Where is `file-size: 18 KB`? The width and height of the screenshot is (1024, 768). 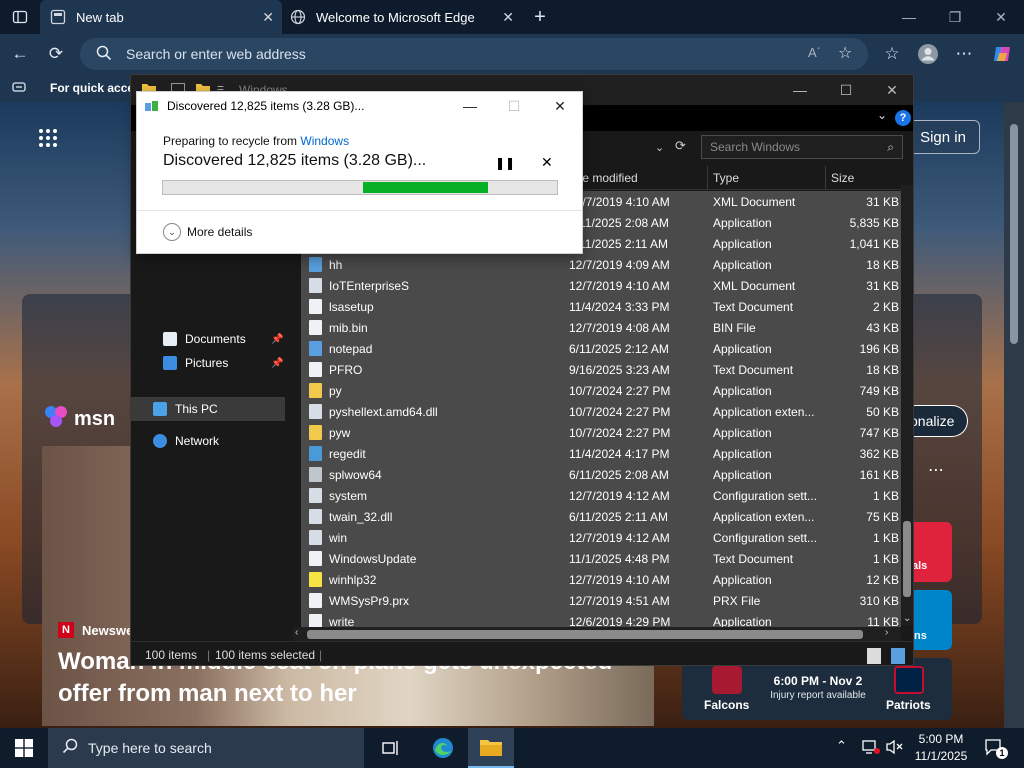
file-size: 18 KB is located at coordinates (882, 370).